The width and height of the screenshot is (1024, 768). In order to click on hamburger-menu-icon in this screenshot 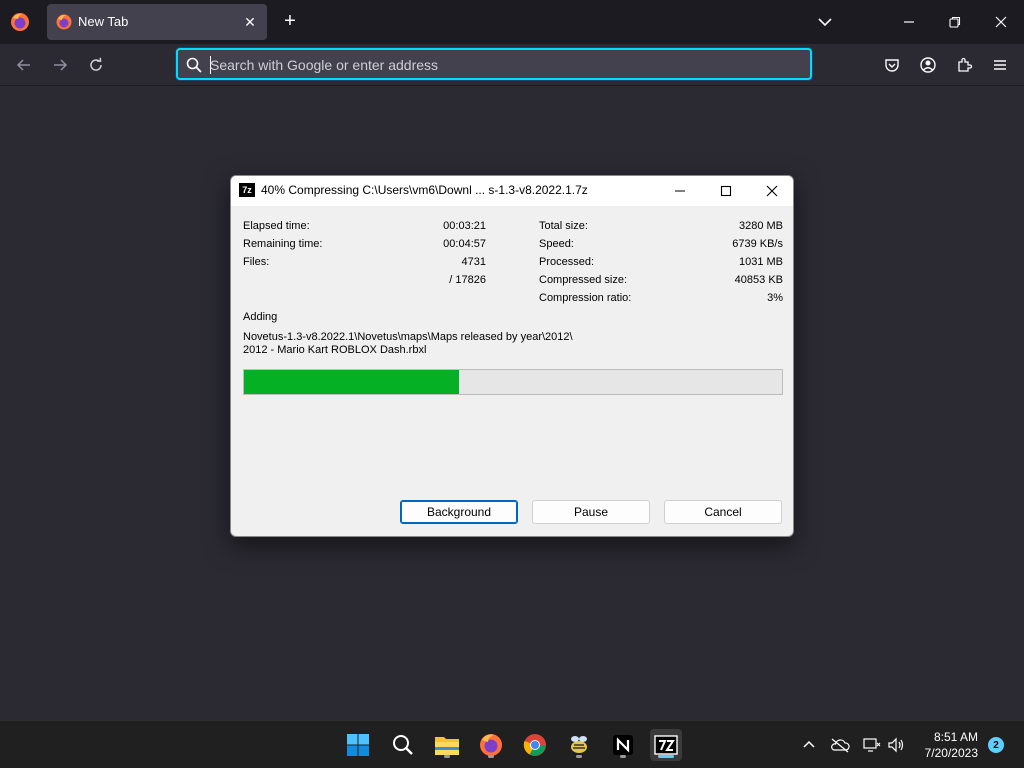, I will do `click(1000, 65)`.